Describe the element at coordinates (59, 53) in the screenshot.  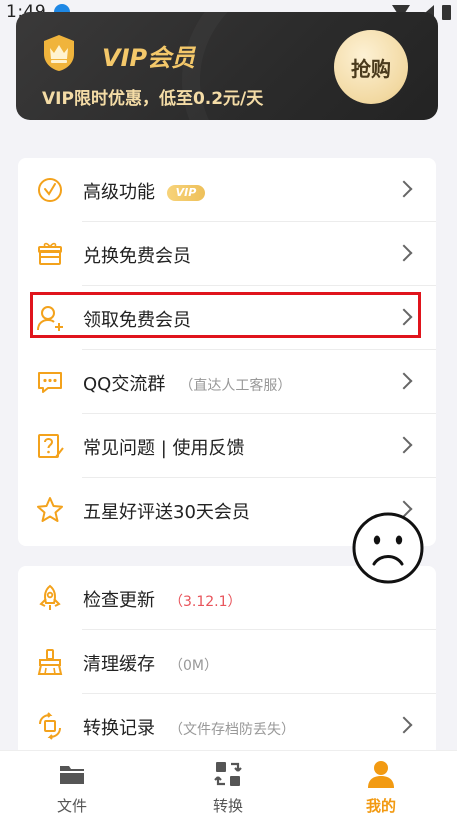
I see `crown-shield-icon` at that location.